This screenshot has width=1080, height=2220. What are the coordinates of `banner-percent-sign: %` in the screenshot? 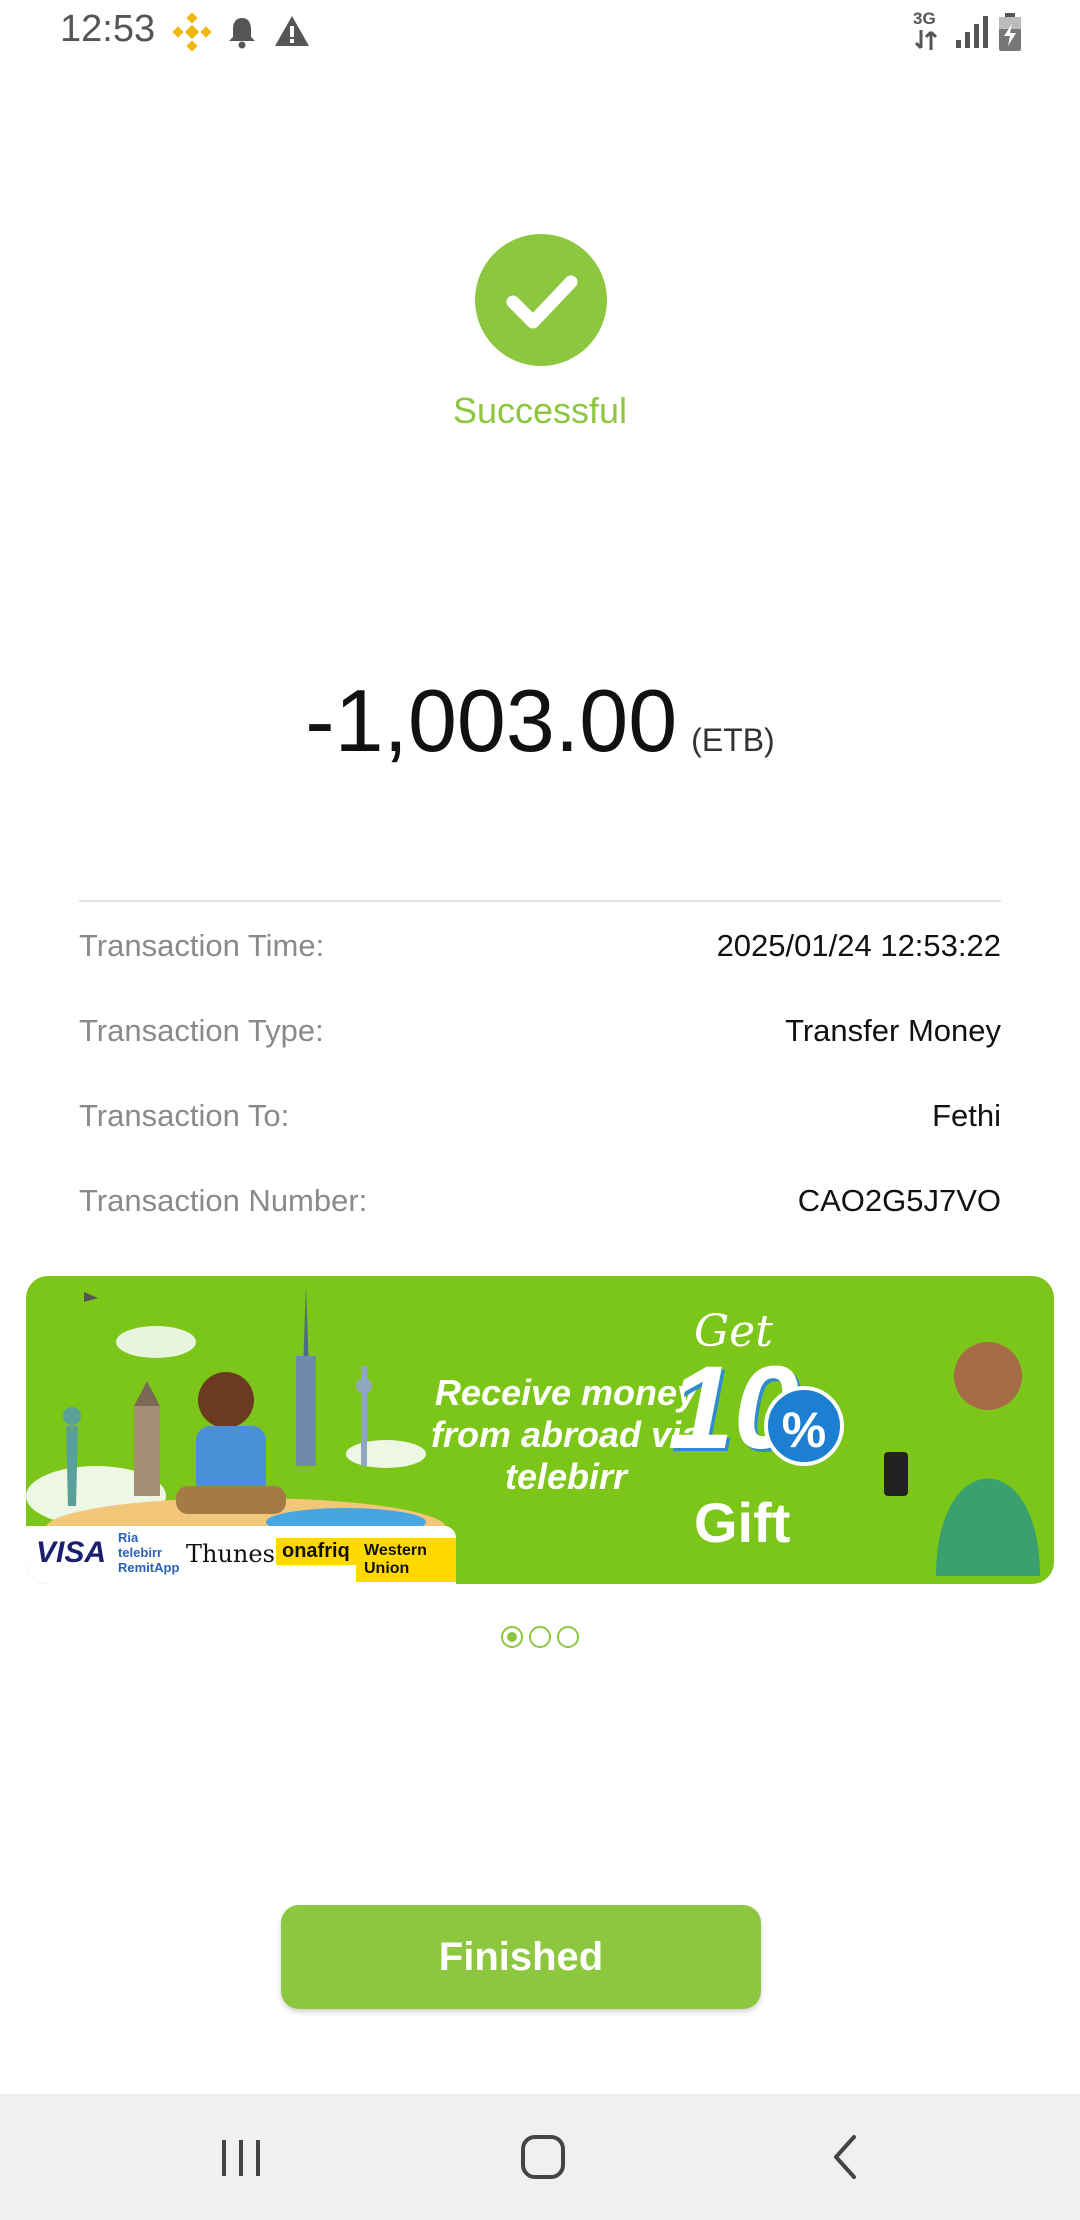 It's located at (804, 1426).